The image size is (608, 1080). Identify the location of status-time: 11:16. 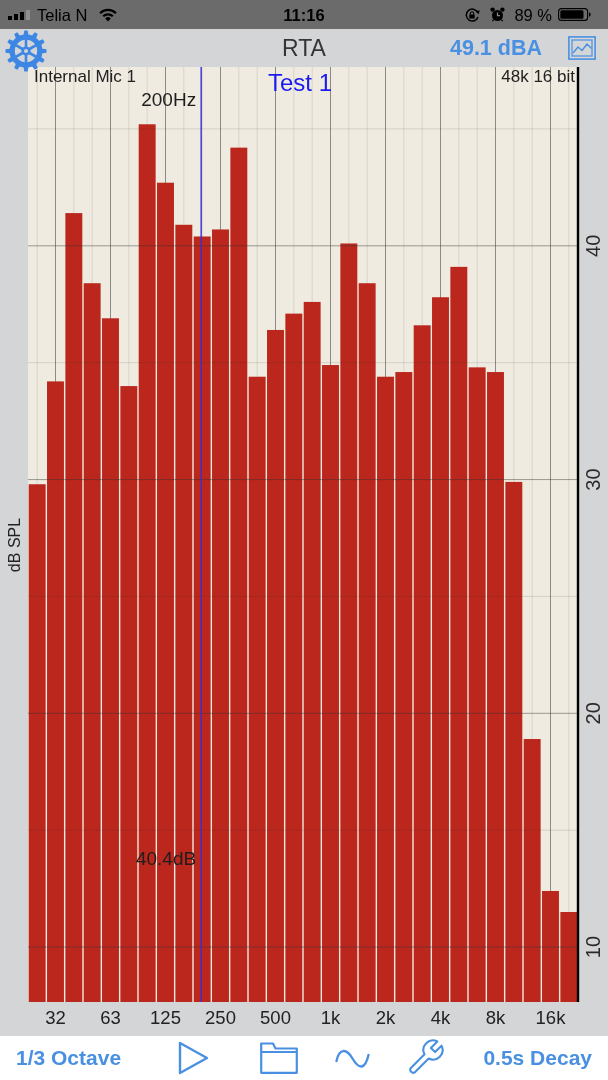
(304, 14).